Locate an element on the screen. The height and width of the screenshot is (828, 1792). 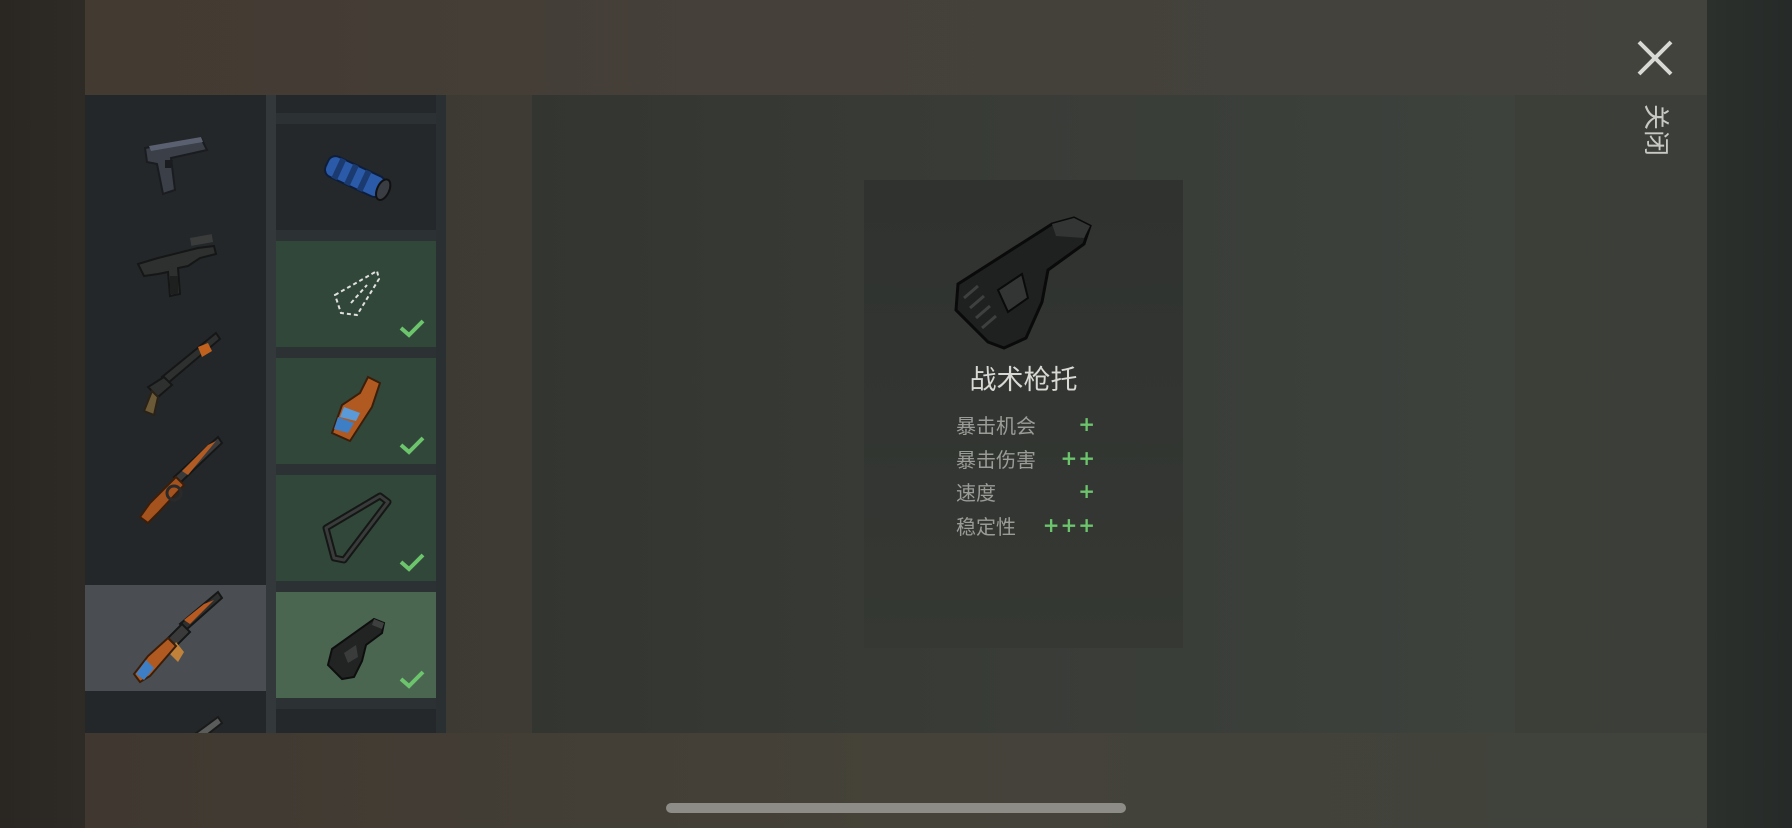
weapon-slot-ak-rifle is located at coordinates (175, 638).